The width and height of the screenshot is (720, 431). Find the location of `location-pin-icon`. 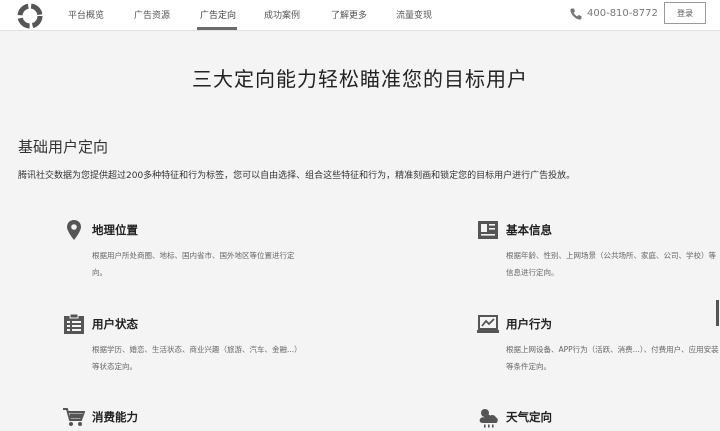

location-pin-icon is located at coordinates (74, 230).